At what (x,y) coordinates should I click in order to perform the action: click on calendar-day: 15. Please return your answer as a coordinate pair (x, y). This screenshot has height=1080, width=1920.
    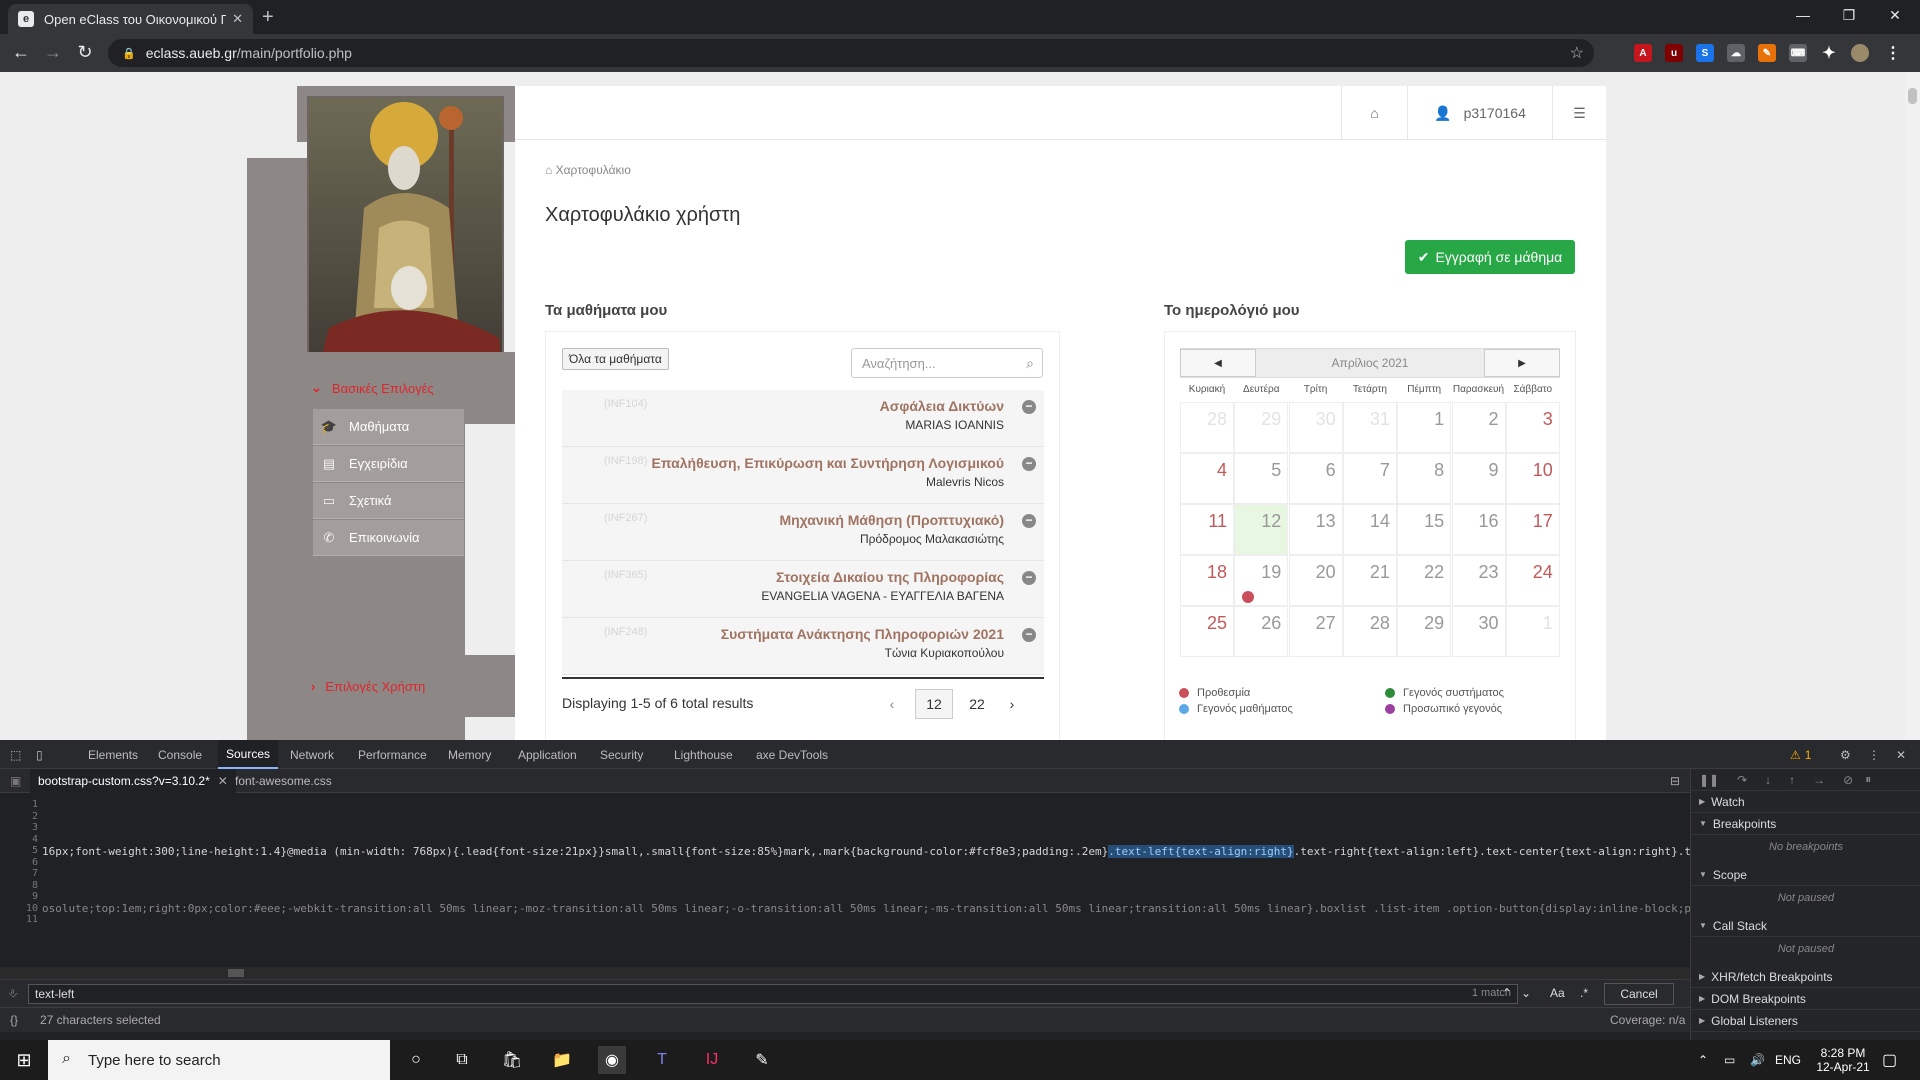
    Looking at the image, I should click on (1424, 529).